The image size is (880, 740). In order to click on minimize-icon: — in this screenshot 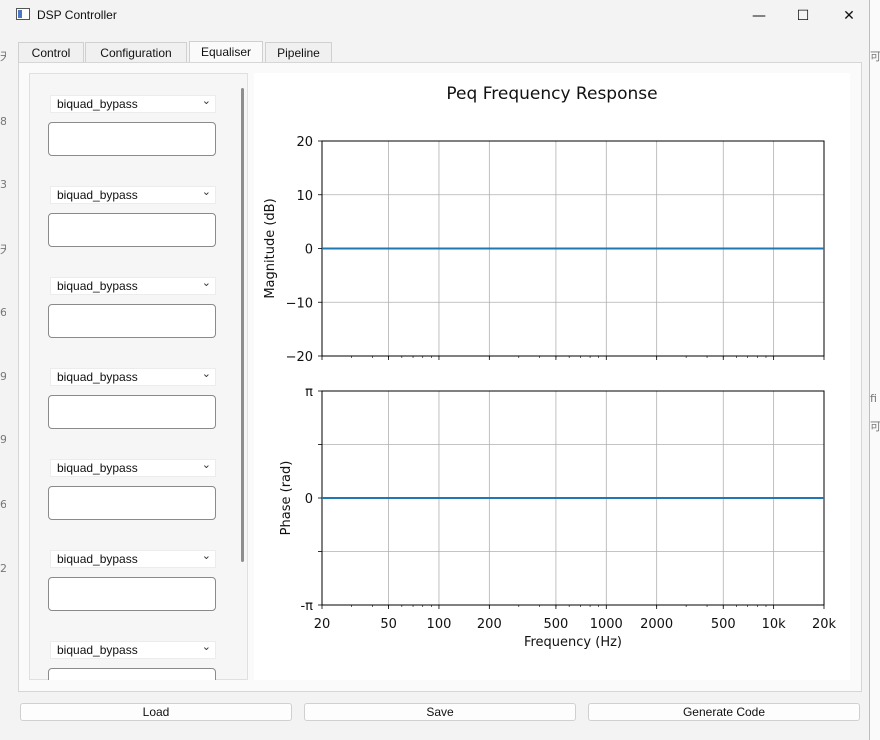, I will do `click(759, 16)`.